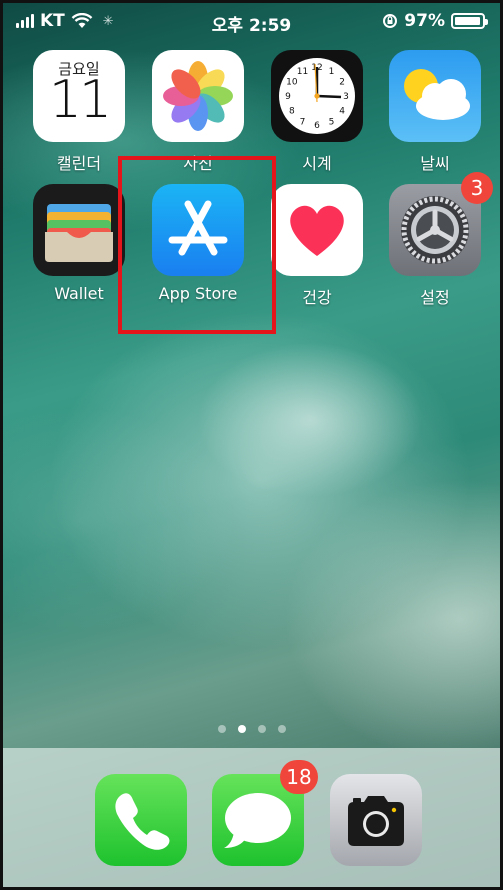 The height and width of the screenshot is (890, 503). I want to click on dock-app-messages: 18, so click(263, 813).